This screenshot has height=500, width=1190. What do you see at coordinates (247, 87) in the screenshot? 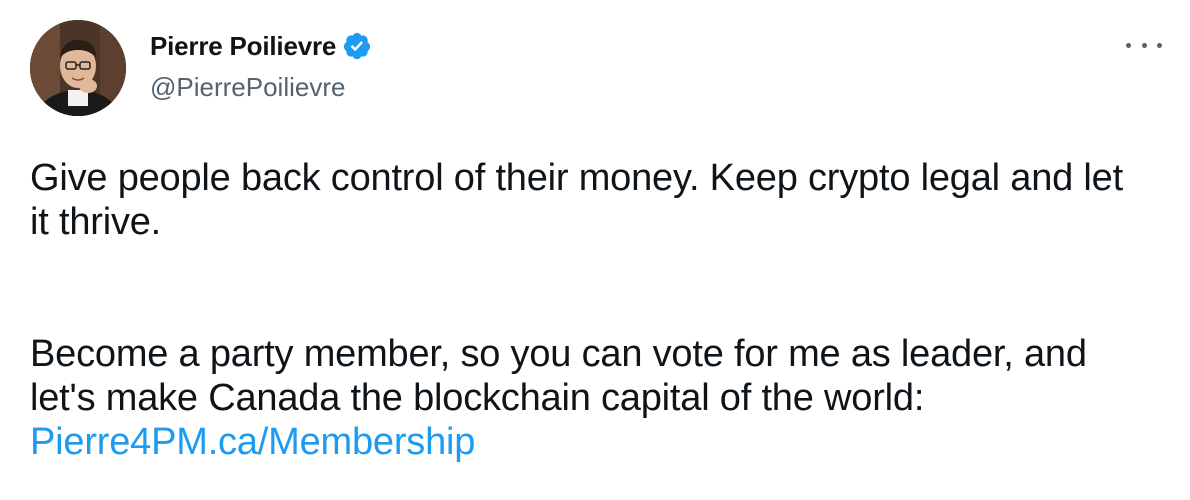
I see `author-handle: @PierrePoilievre` at bounding box center [247, 87].